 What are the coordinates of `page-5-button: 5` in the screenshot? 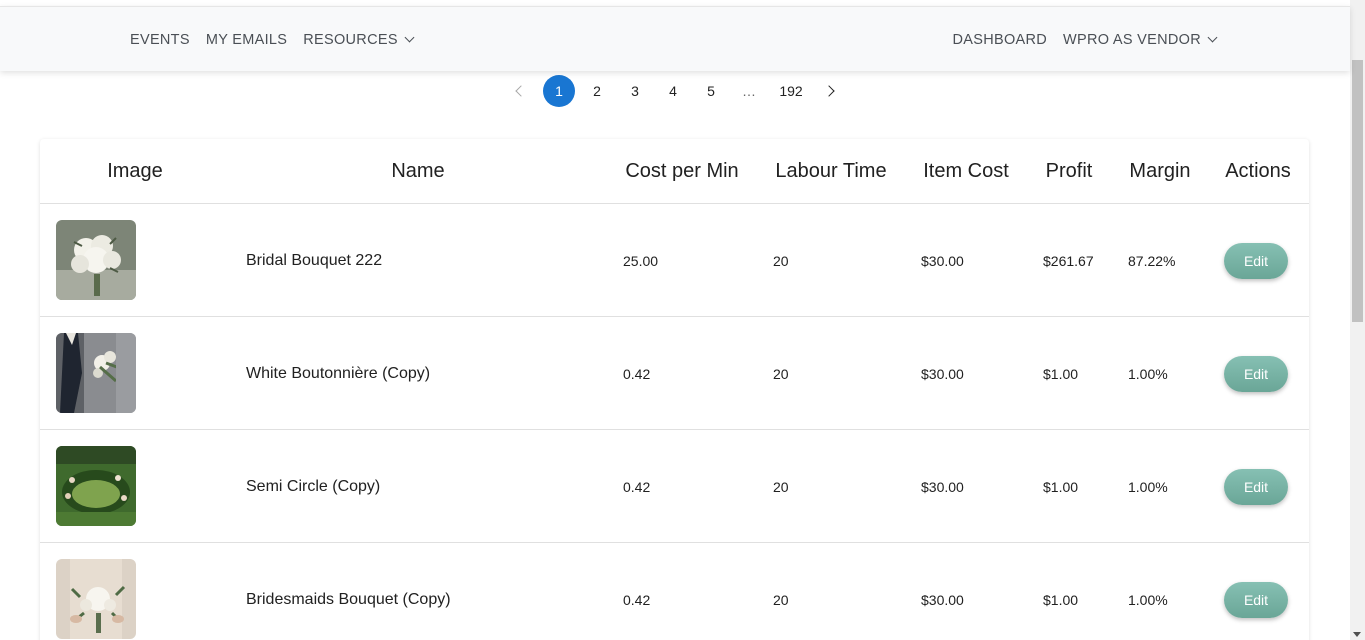 It's located at (711, 91).